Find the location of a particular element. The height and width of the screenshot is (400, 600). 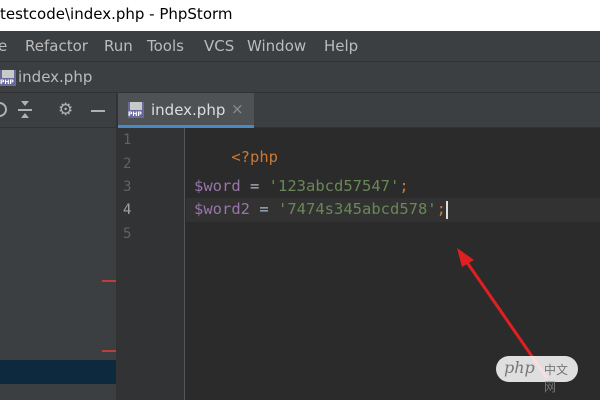

project-tree-selected-row is located at coordinates (58, 372).